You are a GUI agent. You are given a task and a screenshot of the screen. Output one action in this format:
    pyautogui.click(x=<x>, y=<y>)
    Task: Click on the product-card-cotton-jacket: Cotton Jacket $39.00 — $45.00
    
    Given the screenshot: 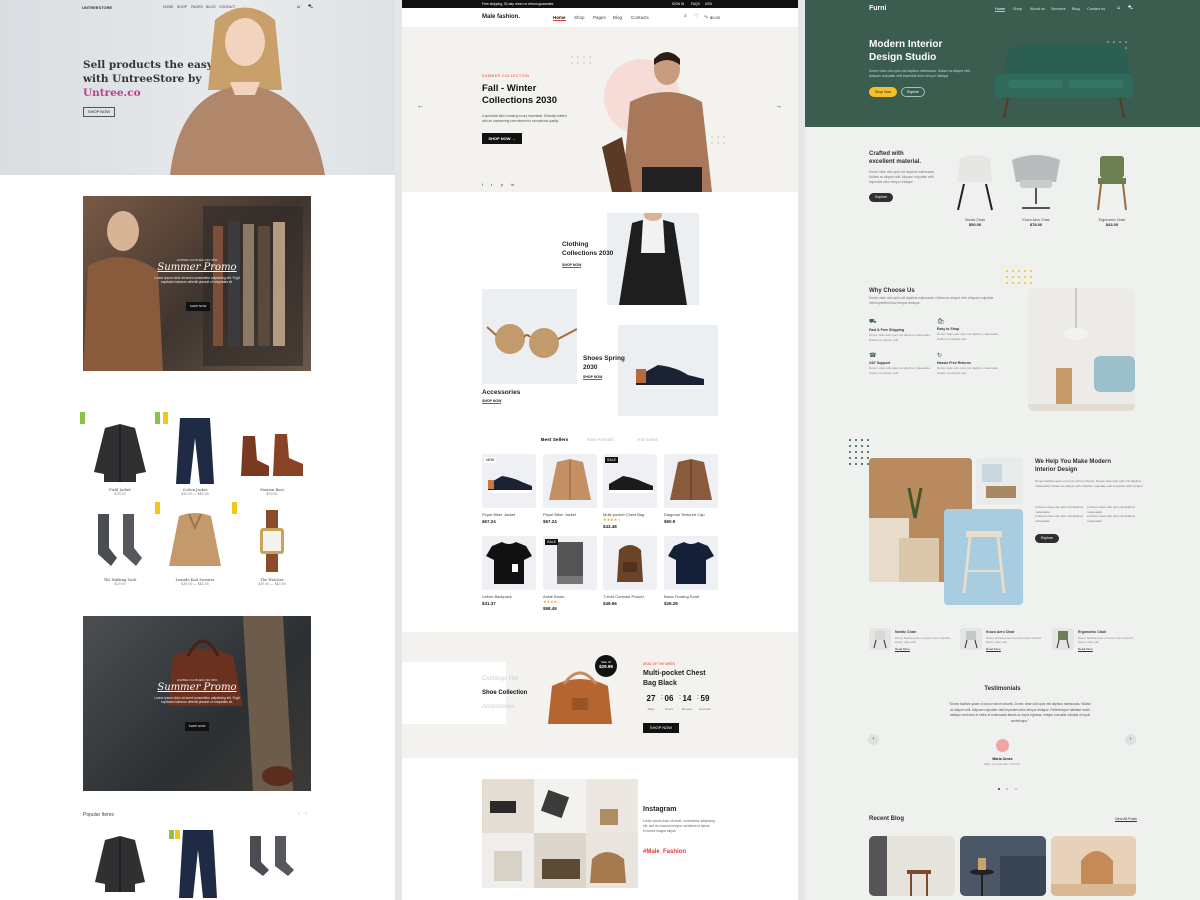 What is the action you would take?
    pyautogui.click(x=194, y=454)
    